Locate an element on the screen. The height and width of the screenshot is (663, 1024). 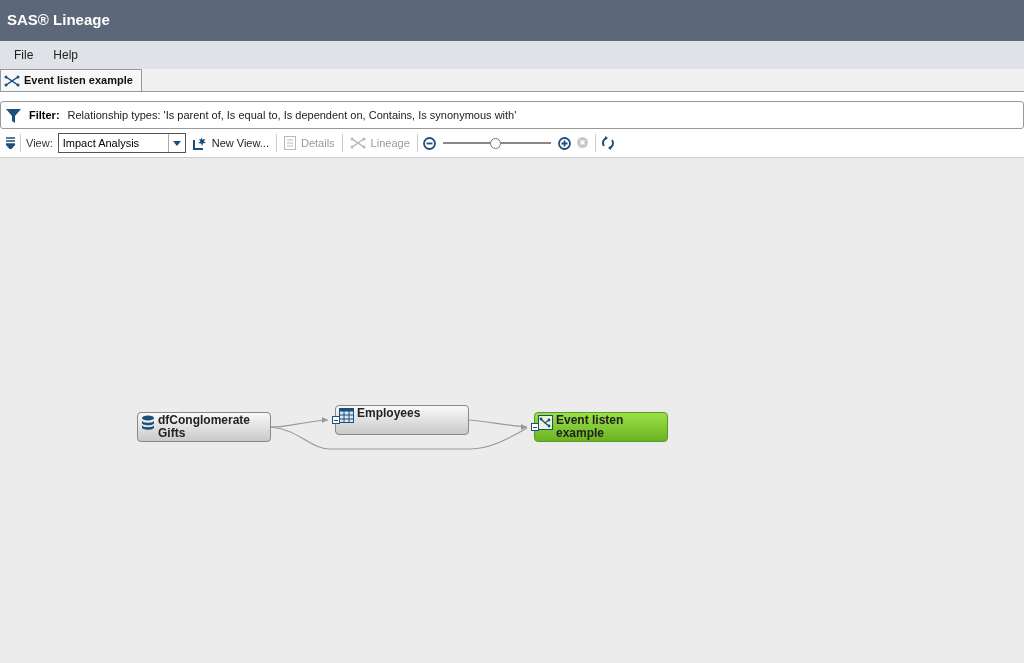
zoom-slider is located at coordinates (496, 143).